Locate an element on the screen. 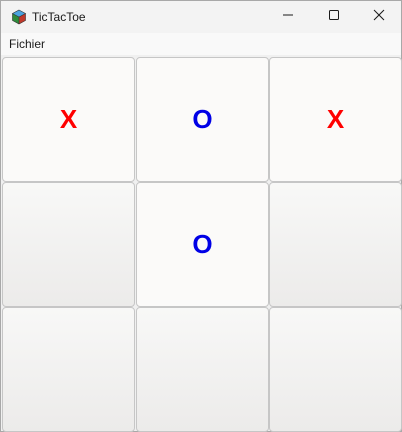  close-icon is located at coordinates (379, 17).